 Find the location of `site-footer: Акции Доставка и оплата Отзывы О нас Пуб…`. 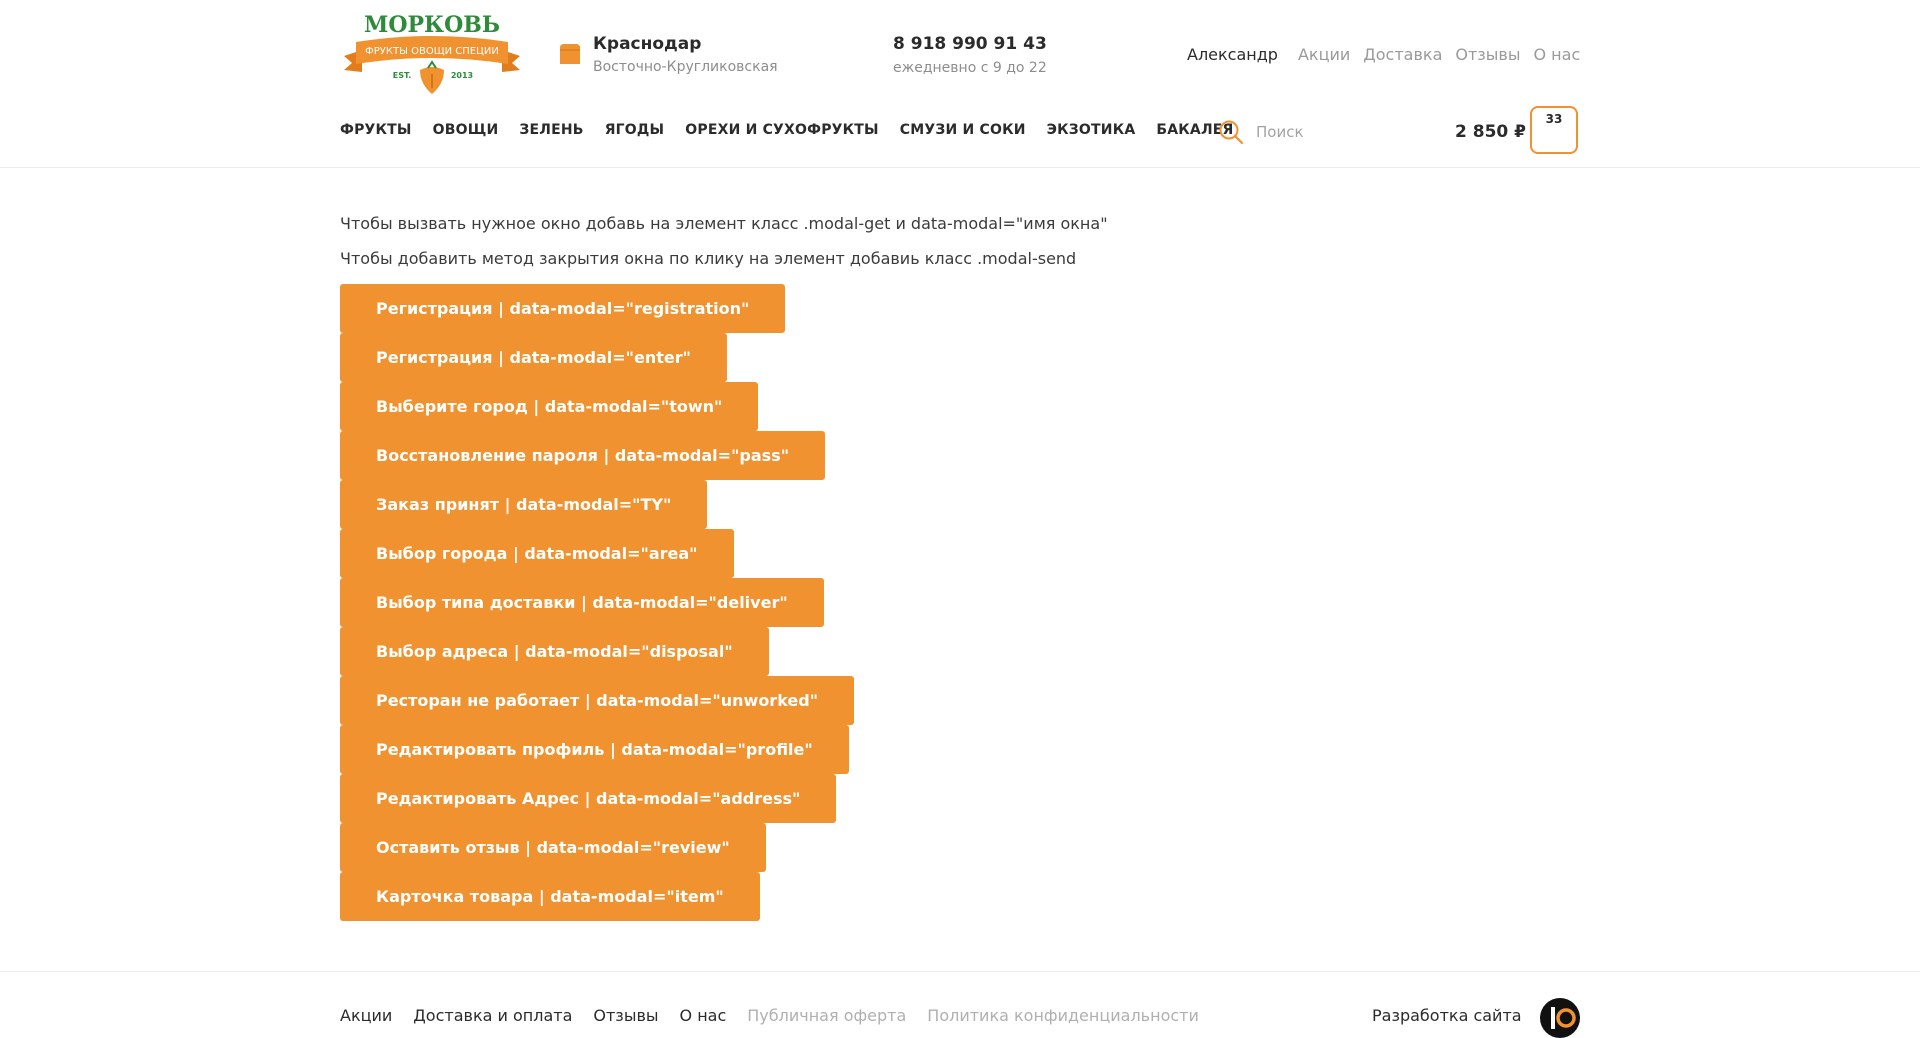

site-footer: Акции Доставка и оплата Отзывы О нас Пуб… is located at coordinates (960, 1004).